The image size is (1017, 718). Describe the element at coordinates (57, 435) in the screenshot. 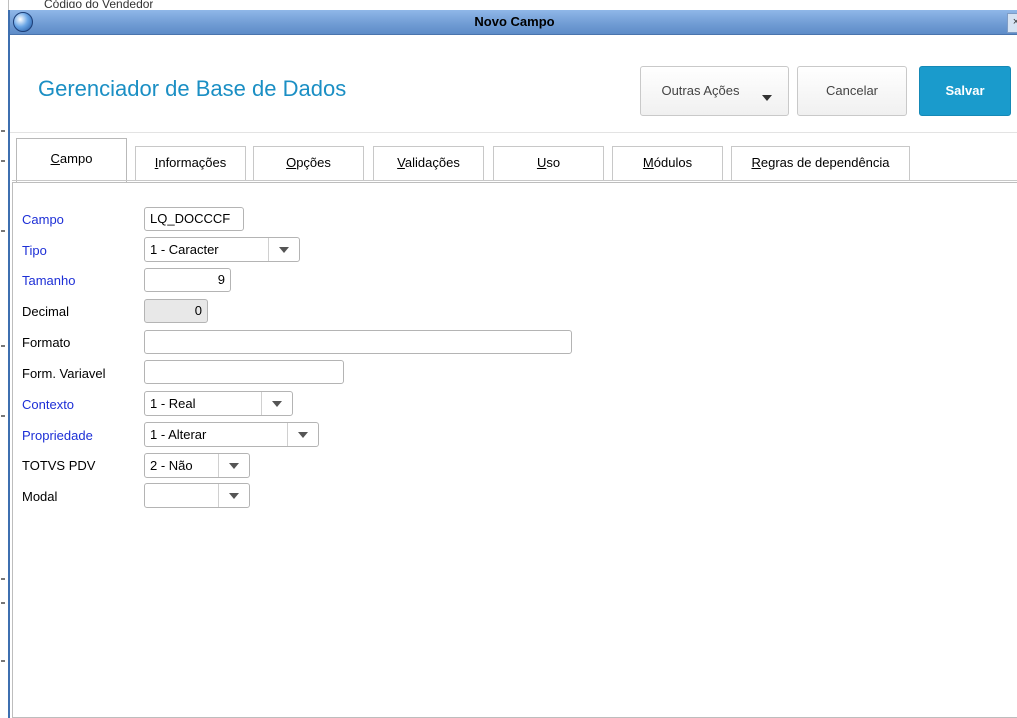

I see `propriedade-label: Propriedade` at that location.